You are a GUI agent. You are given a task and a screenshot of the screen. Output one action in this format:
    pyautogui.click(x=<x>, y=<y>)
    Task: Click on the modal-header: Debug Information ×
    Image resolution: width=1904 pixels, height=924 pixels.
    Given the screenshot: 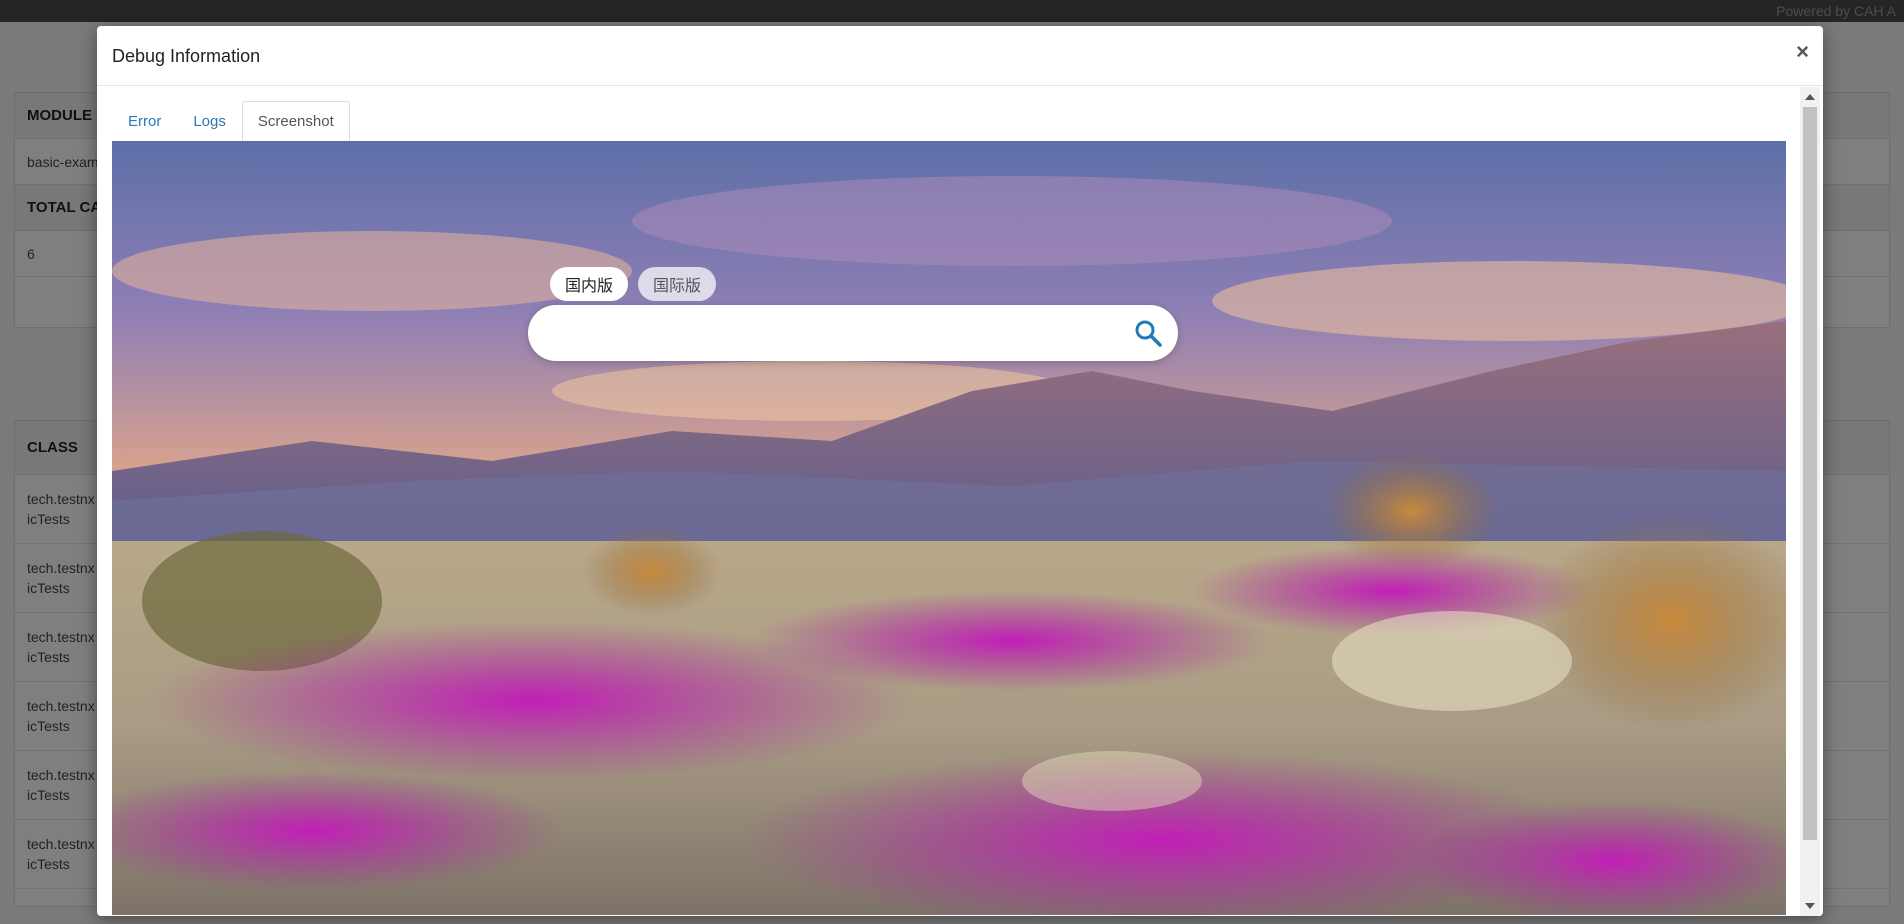 What is the action you would take?
    pyautogui.click(x=960, y=56)
    